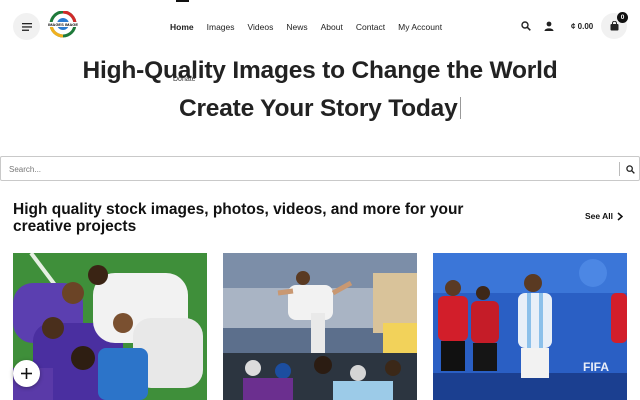 This screenshot has height=400, width=640. Describe the element at coordinates (184, 79) in the screenshot. I see `donate-link: Donate` at that location.